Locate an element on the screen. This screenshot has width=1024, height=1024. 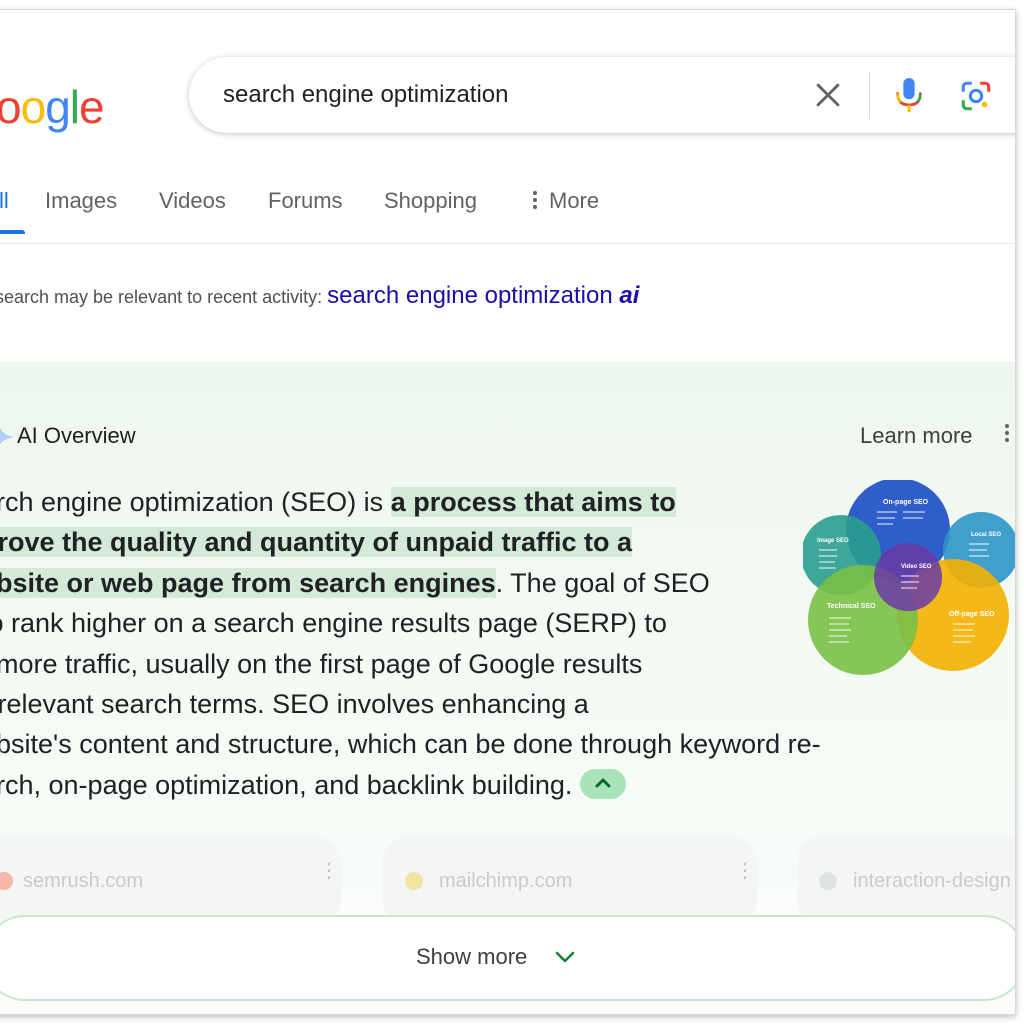
ai-text-part1: arch engine optimization (SEO) is is located at coordinates (195, 502).